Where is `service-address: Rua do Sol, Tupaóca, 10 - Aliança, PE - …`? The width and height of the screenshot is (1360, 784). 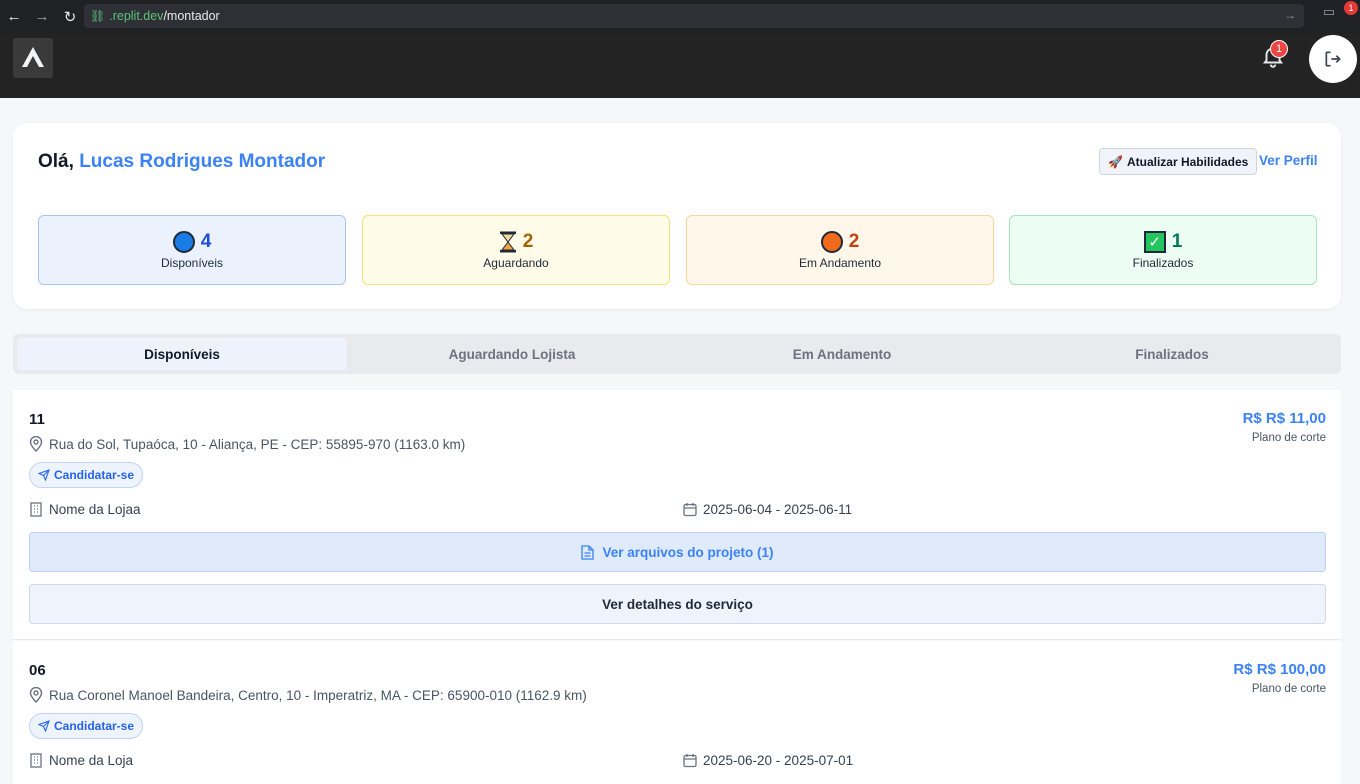 service-address: Rua do Sol, Tupaóca, 10 - Aliança, PE - … is located at coordinates (247, 444).